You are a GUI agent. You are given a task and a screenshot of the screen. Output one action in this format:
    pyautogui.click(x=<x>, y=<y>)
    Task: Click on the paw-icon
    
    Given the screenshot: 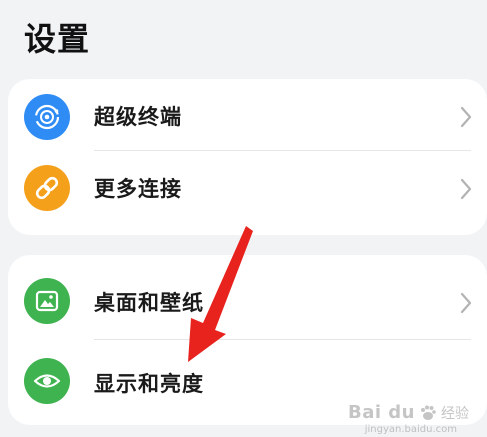 What is the action you would take?
    pyautogui.click(x=428, y=412)
    